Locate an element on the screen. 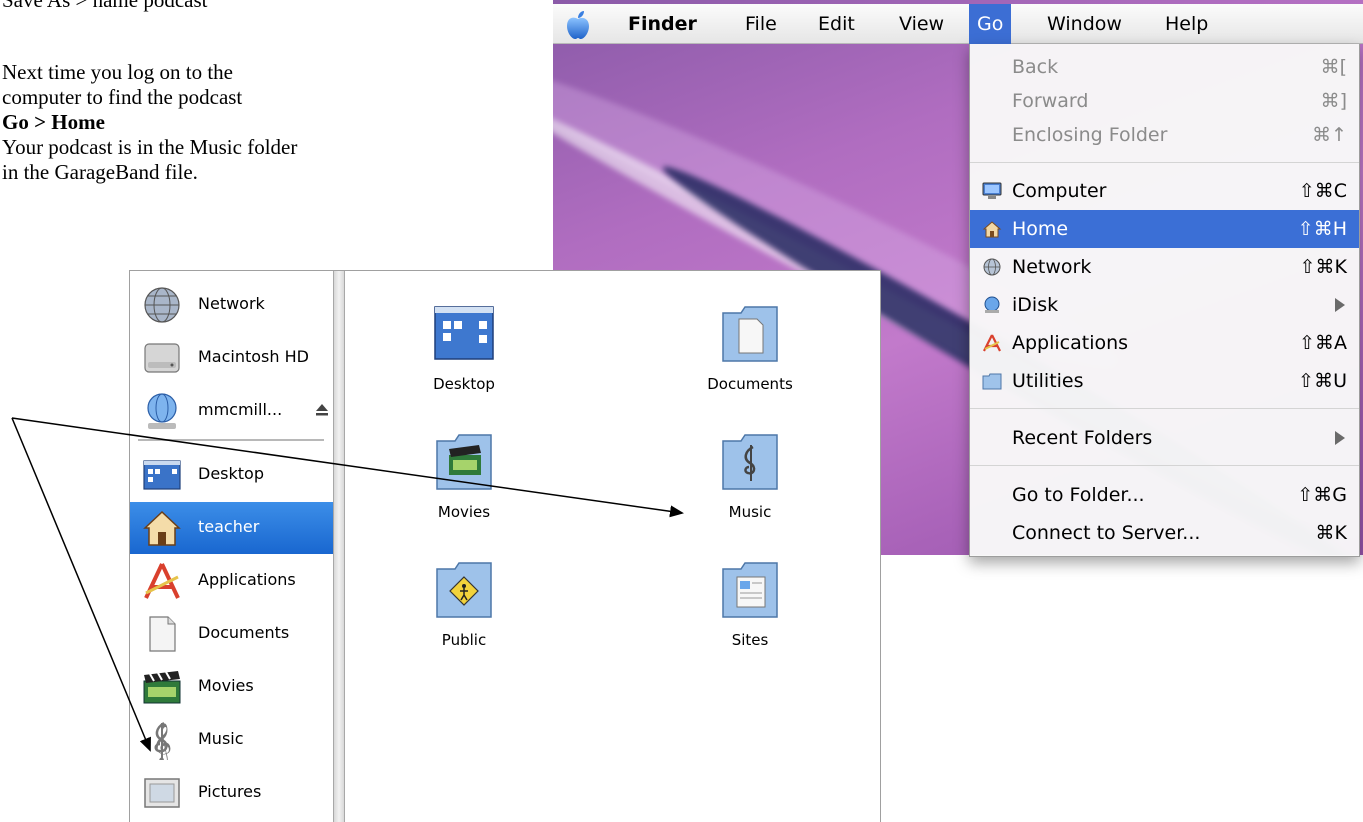  sidebar-item-music: 𝄞 Music is located at coordinates (231, 740).